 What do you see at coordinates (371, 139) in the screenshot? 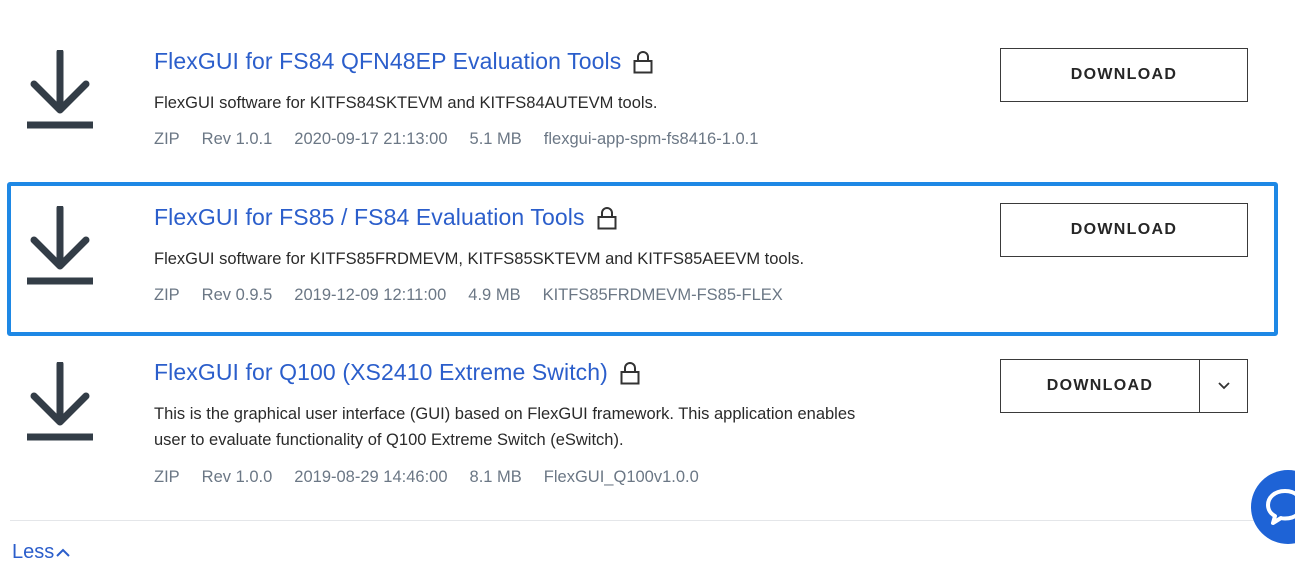
I see `date: 2020-09-17 21:13:00` at bounding box center [371, 139].